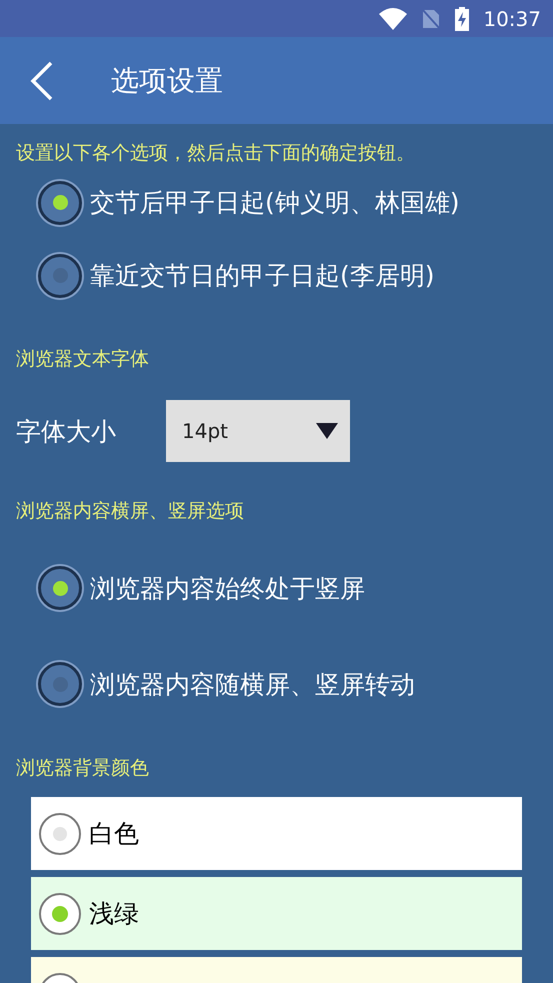  I want to click on section-heading: 浏览器背景颜色, so click(83, 768).